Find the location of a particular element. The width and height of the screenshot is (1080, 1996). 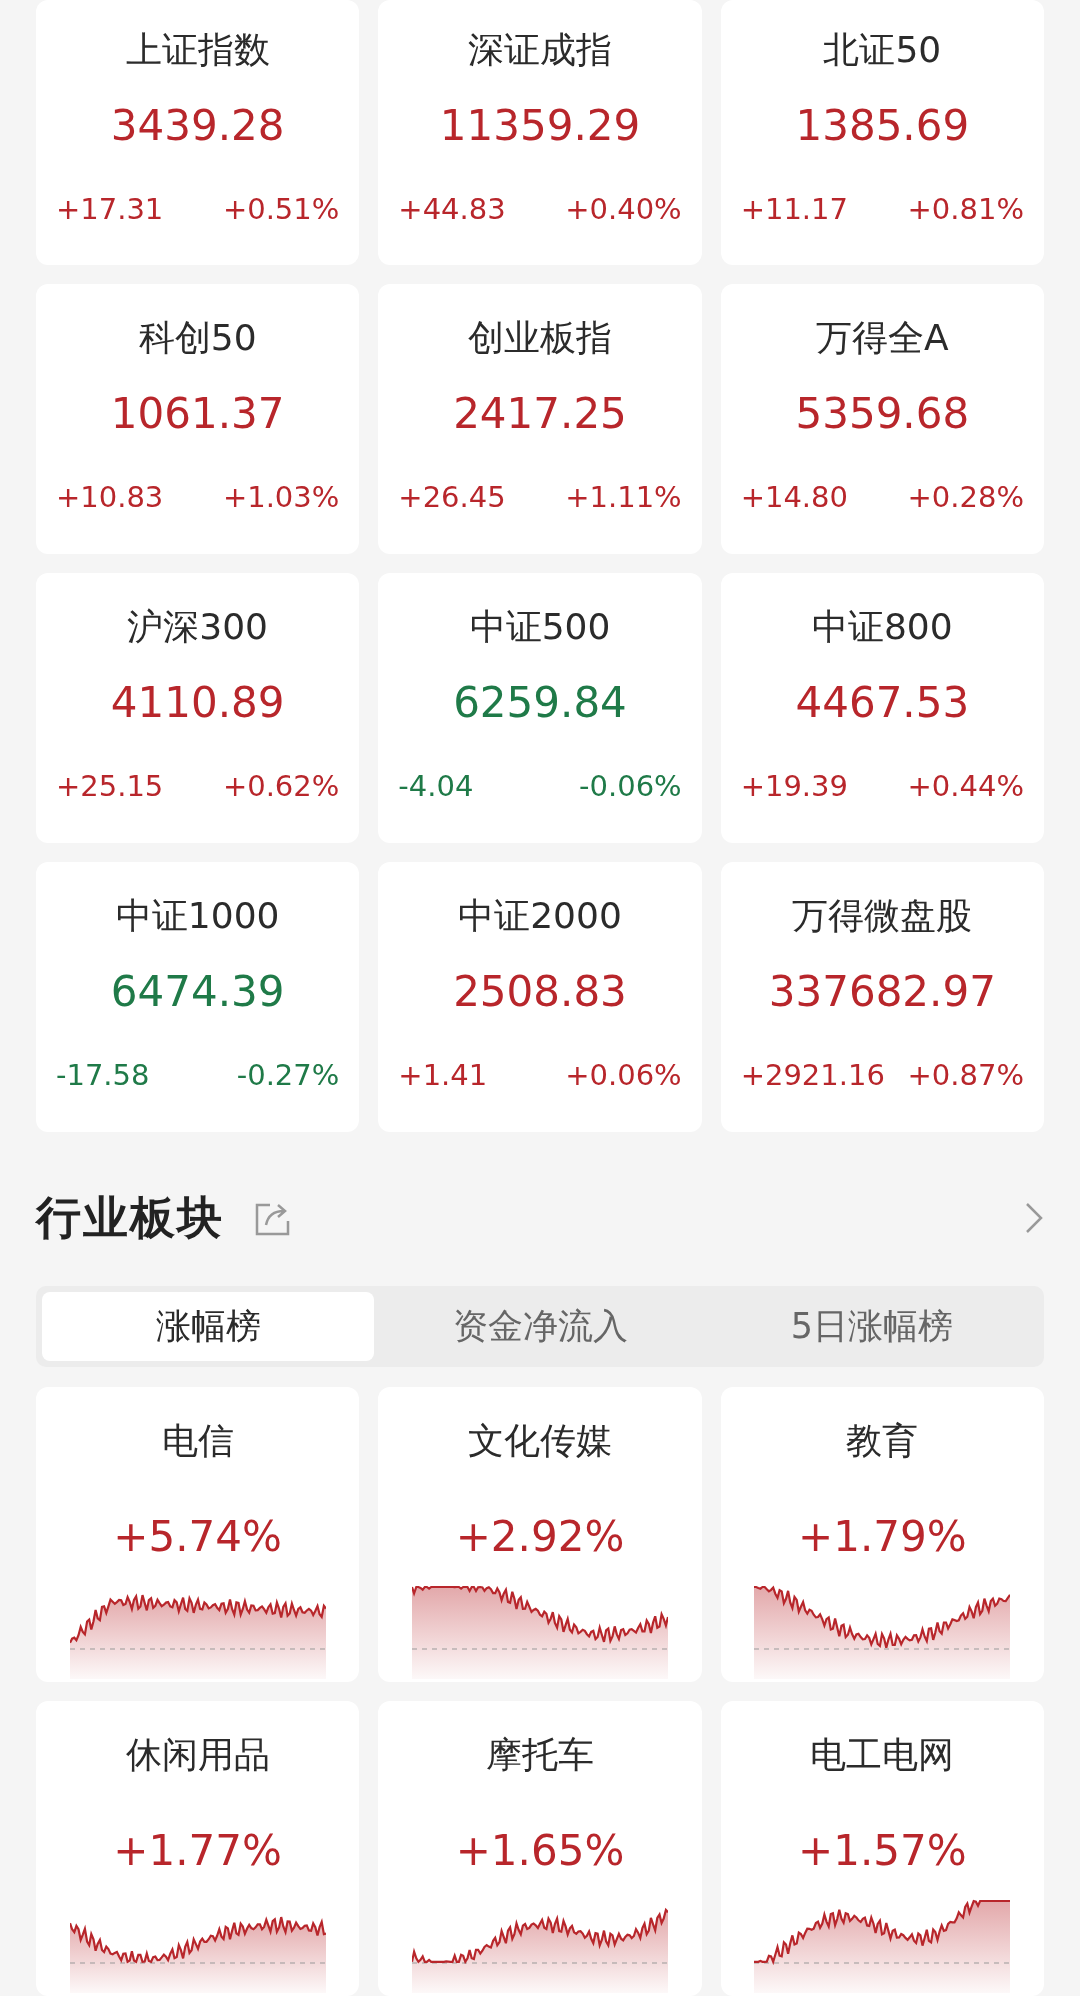

sector-percent: +1.57% is located at coordinates (882, 1851).